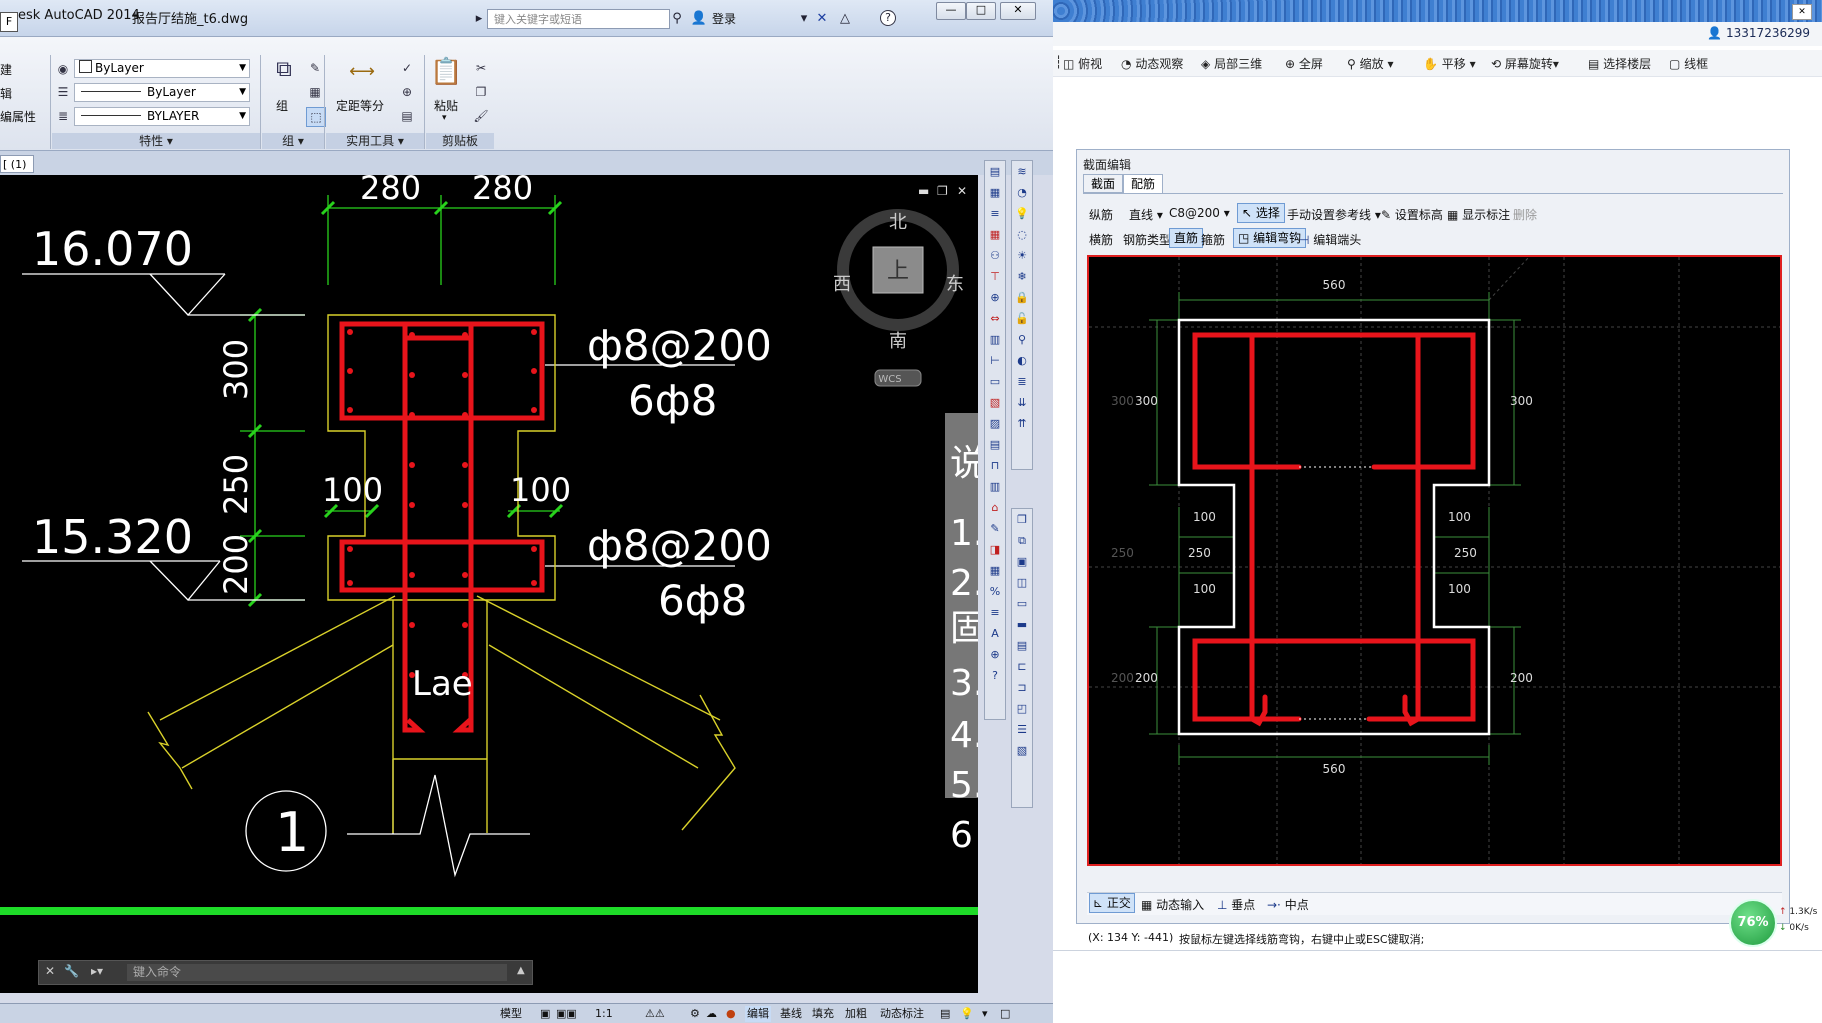 This screenshot has height=1023, width=1822. I want to click on viewcube-east: 东, so click(955, 284).